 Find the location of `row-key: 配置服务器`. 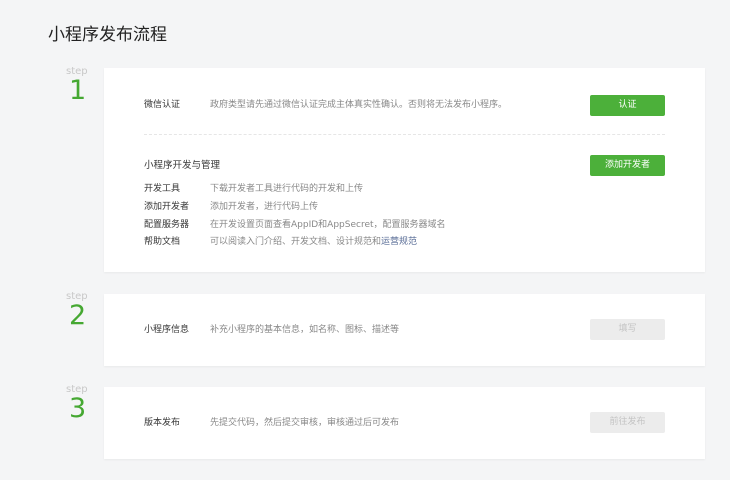

row-key: 配置服务器 is located at coordinates (167, 225).